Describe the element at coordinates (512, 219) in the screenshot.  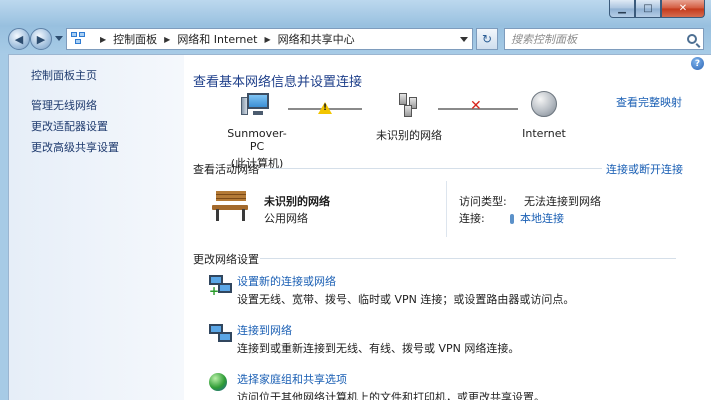
I see `ethernet-plug-icon` at that location.